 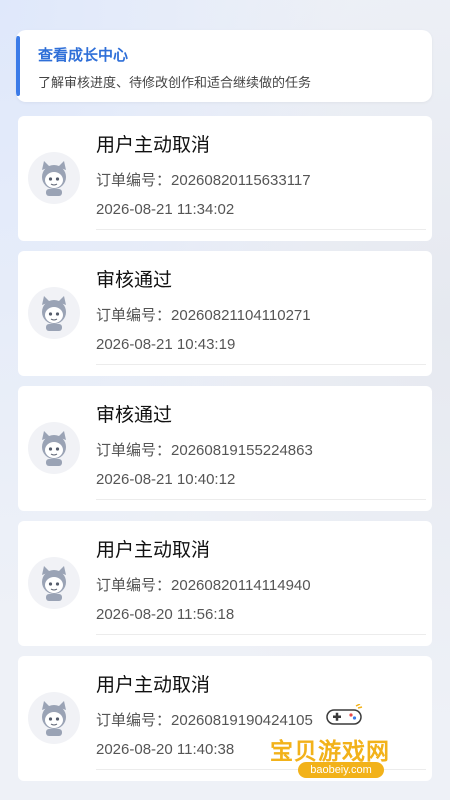 I want to click on order-time: 2026-08-20 11:56:18, so click(x=165, y=614).